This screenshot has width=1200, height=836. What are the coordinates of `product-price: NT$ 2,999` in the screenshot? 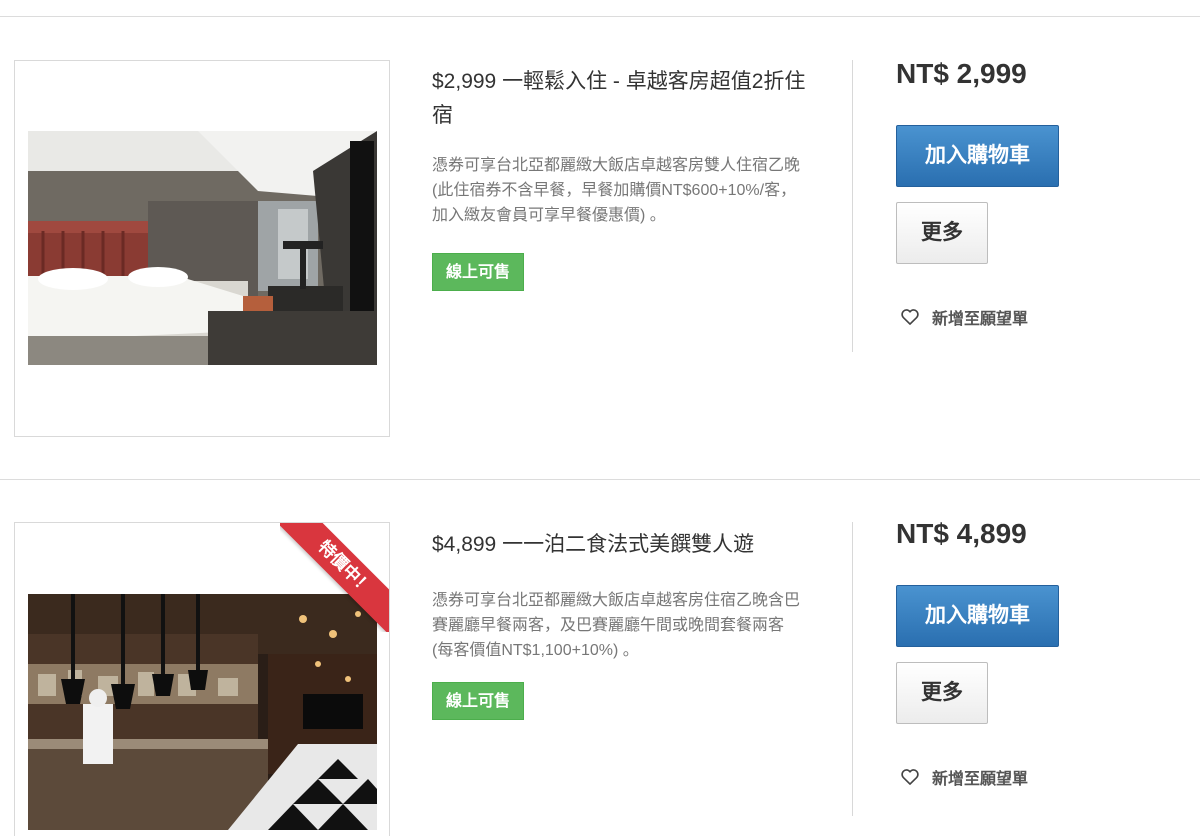 It's located at (961, 73).